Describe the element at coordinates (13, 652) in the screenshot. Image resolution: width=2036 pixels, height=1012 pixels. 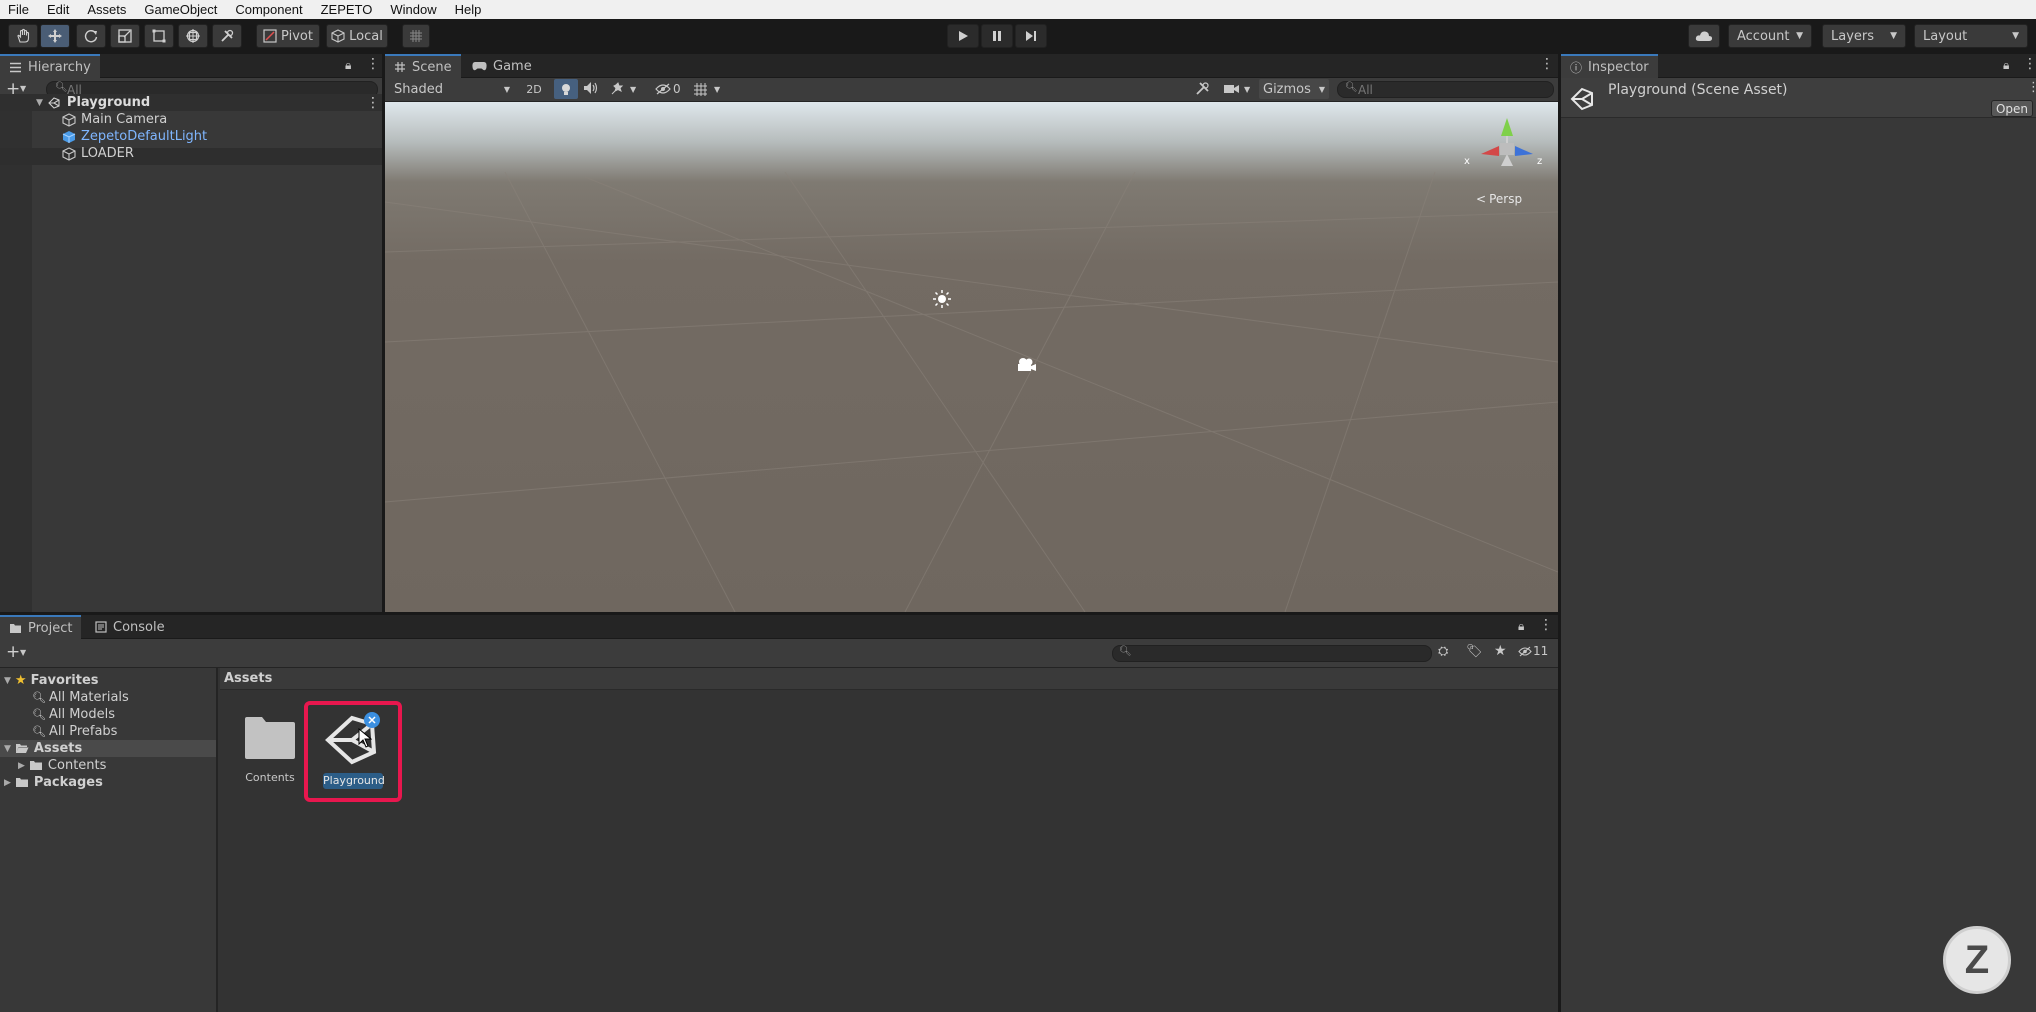
I see `create-asset-button: +` at that location.